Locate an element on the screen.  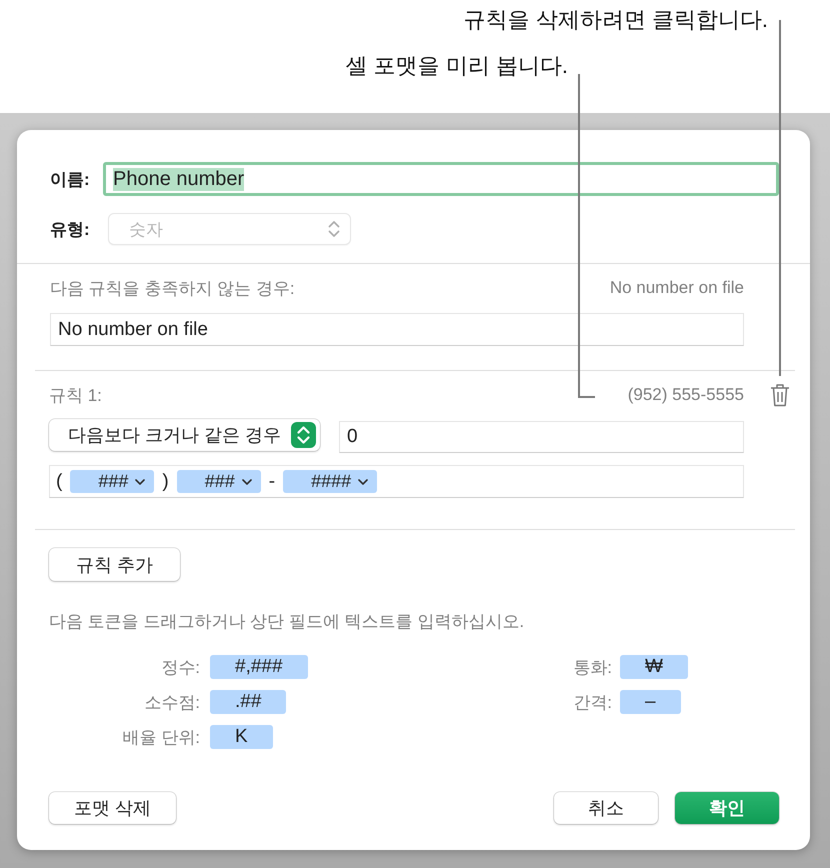
condition-popup: 다음보다 크거나 같은 경우 is located at coordinates (184, 435).